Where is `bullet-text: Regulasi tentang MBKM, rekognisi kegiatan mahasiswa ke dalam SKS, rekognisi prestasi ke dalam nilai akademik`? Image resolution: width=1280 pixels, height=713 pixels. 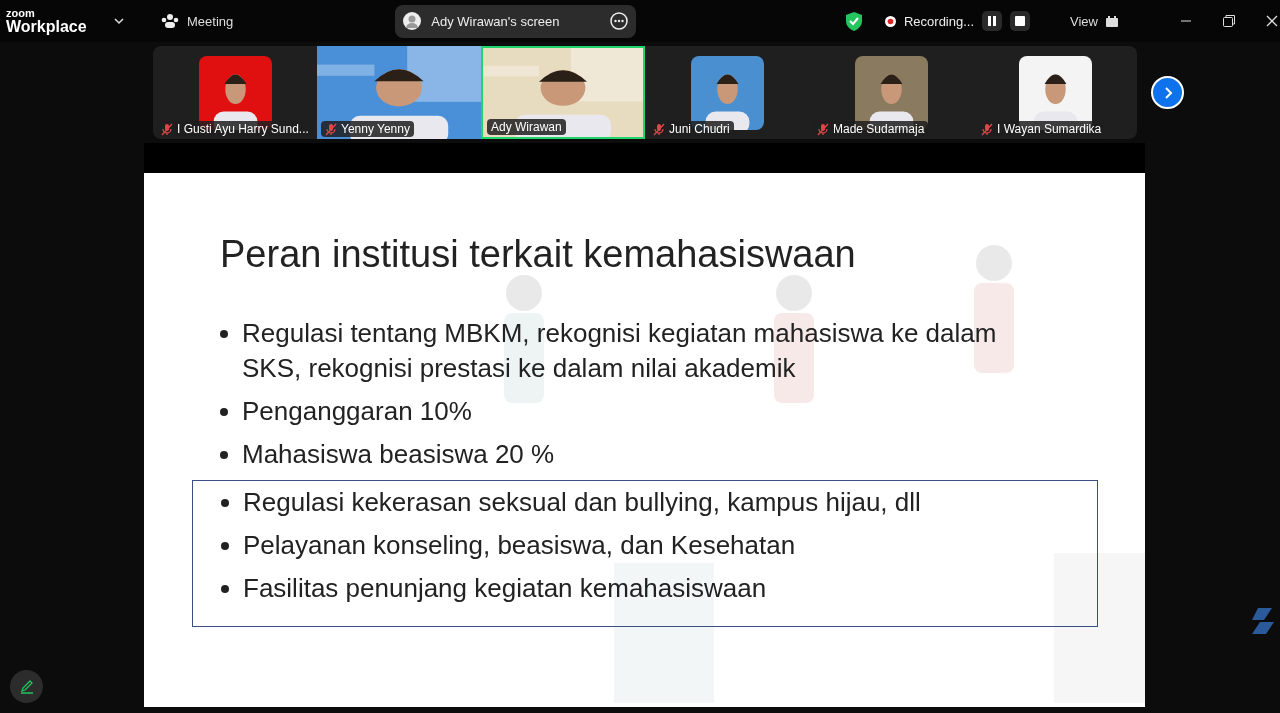
bullet-text: Regulasi tentang MBKM, rekognisi kegiatan mahasiswa ke dalam SKS, rekognisi prestasi ke dalam nilai akademik is located at coordinates (620, 351).